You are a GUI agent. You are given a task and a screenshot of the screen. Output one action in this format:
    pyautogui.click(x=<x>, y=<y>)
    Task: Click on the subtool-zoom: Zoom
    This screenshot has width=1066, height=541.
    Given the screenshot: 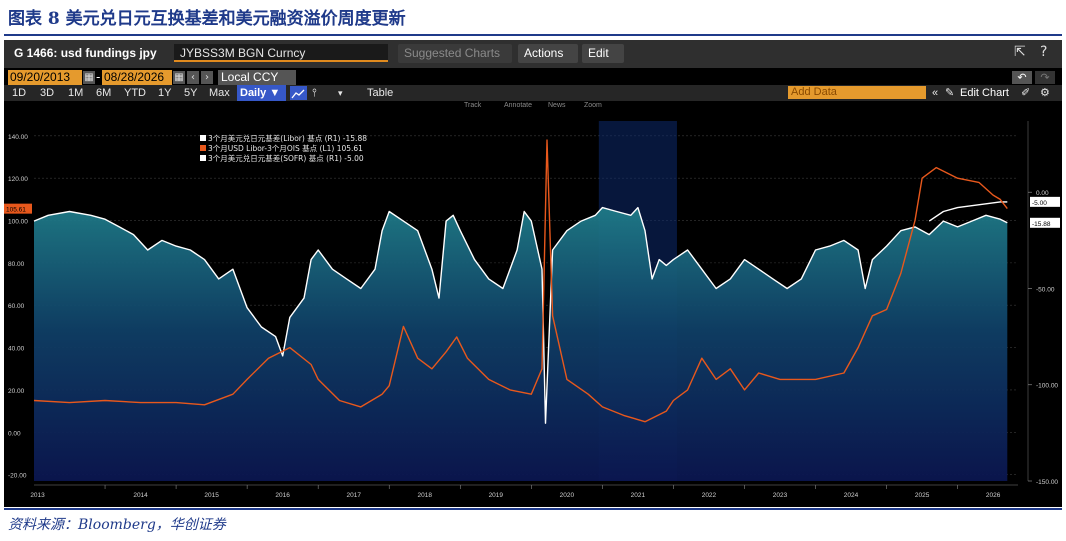 What is the action you would take?
    pyautogui.click(x=593, y=105)
    